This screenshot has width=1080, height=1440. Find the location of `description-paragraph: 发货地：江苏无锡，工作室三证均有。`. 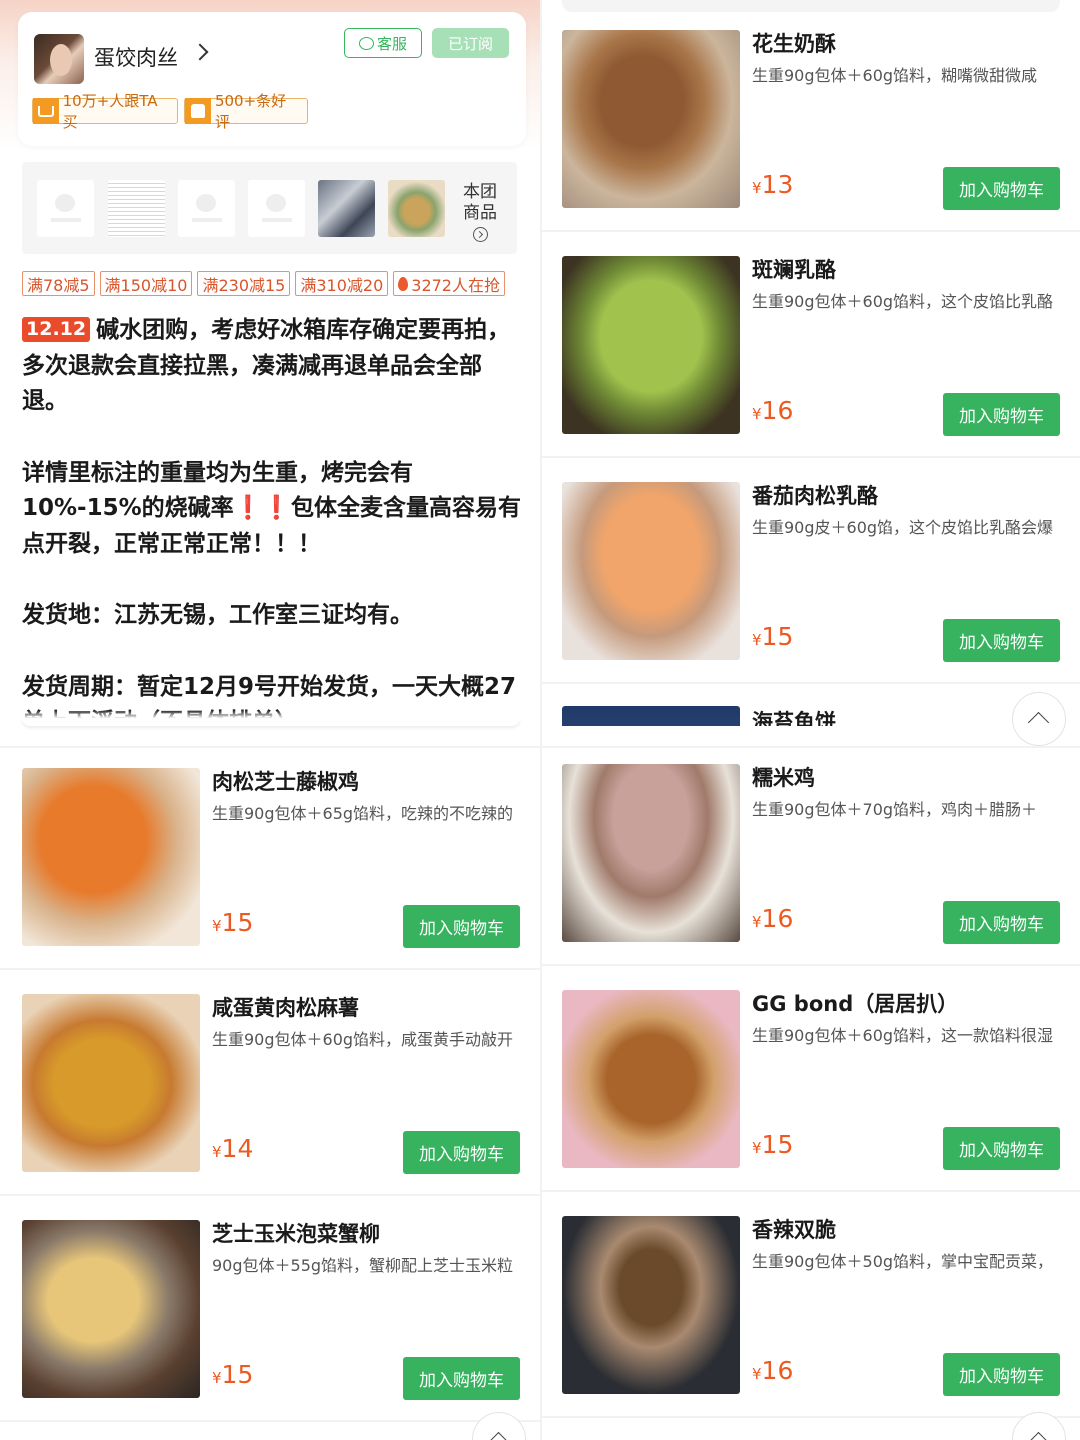

description-paragraph: 发货地：江苏无锡，工作室三证均有。 is located at coordinates (272, 616).